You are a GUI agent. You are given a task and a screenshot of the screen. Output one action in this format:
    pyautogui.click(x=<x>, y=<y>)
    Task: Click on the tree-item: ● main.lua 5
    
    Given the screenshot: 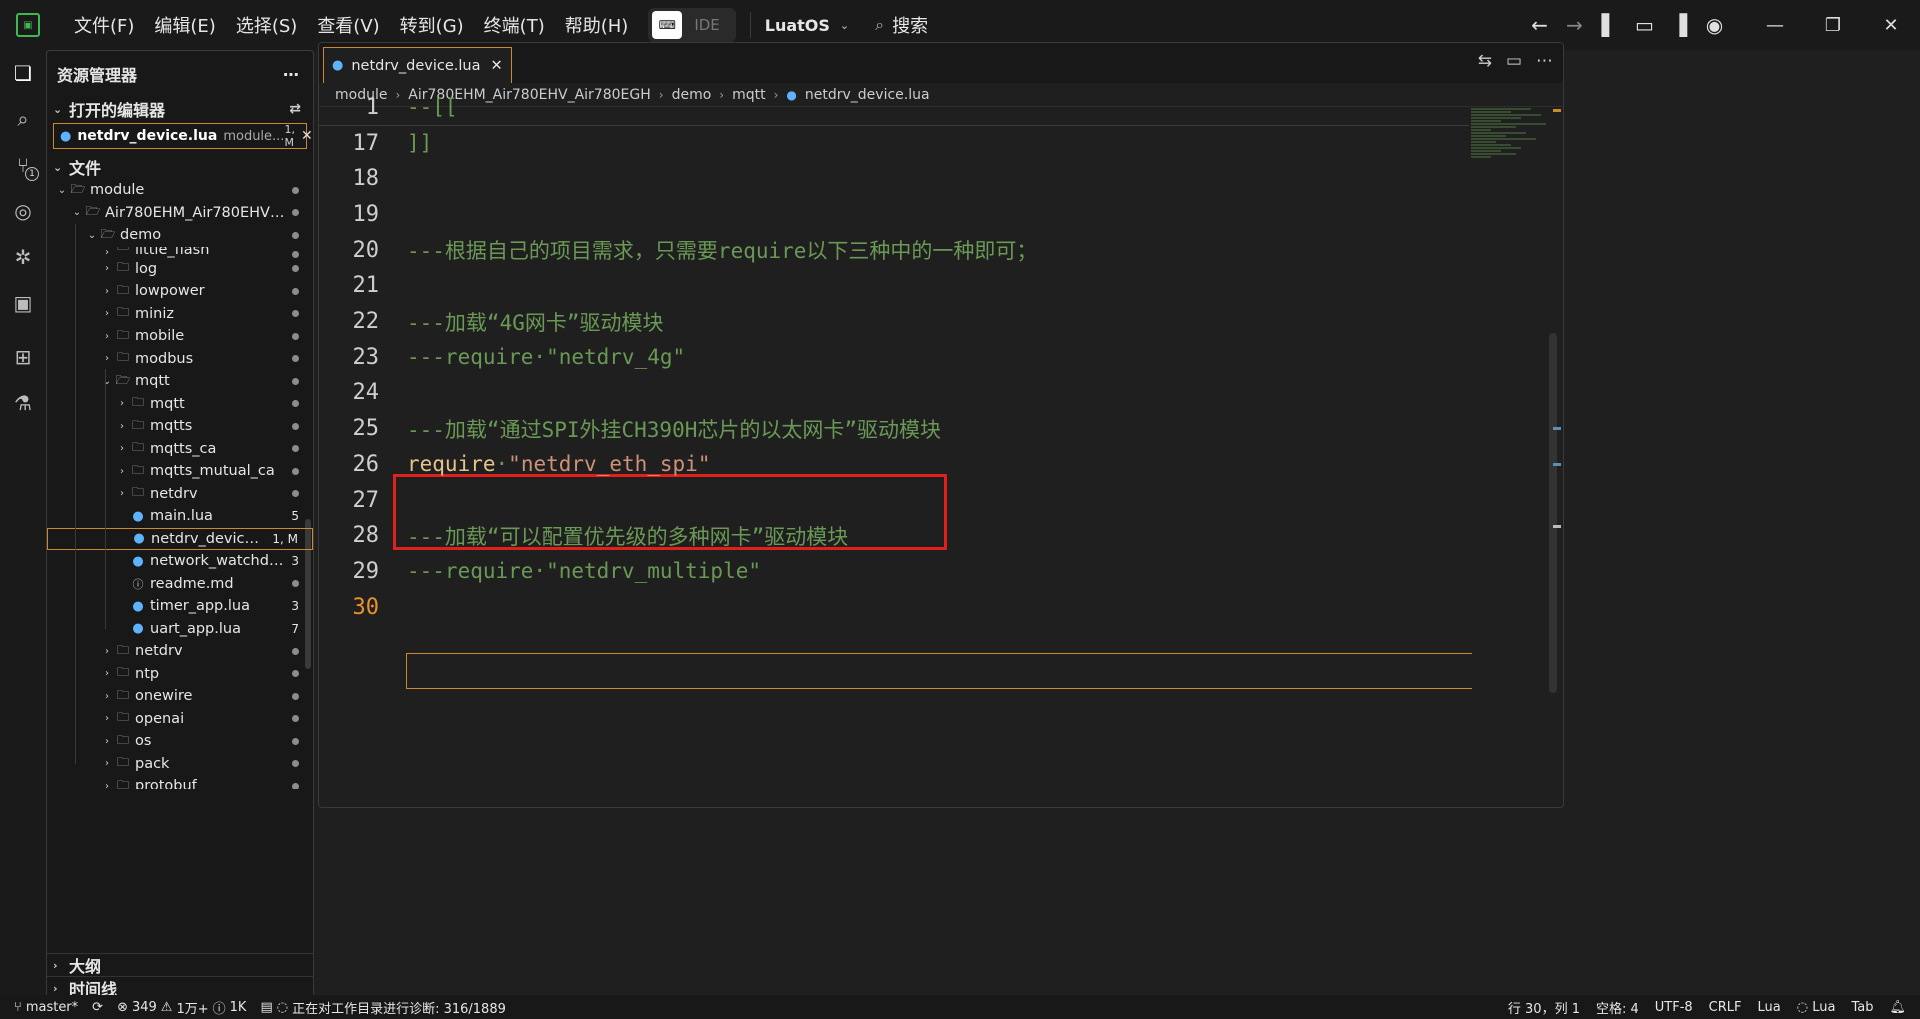 What is the action you would take?
    pyautogui.click(x=180, y=516)
    